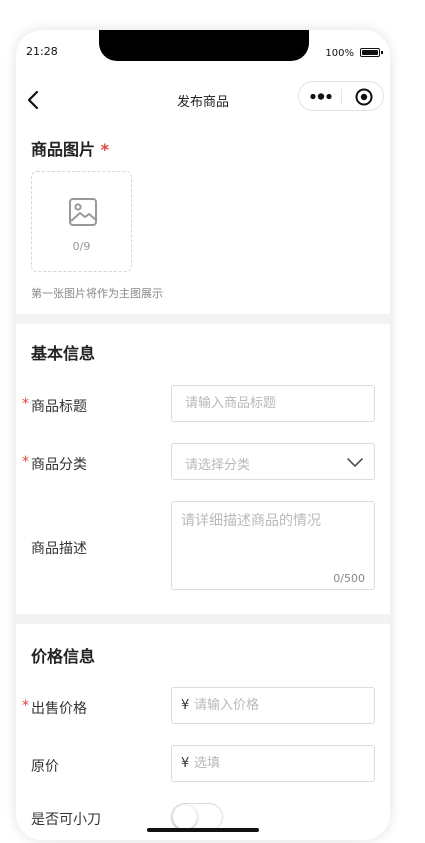 This screenshot has width=425, height=843. What do you see at coordinates (279, 705) in the screenshot?
I see `sale-price-input` at bounding box center [279, 705].